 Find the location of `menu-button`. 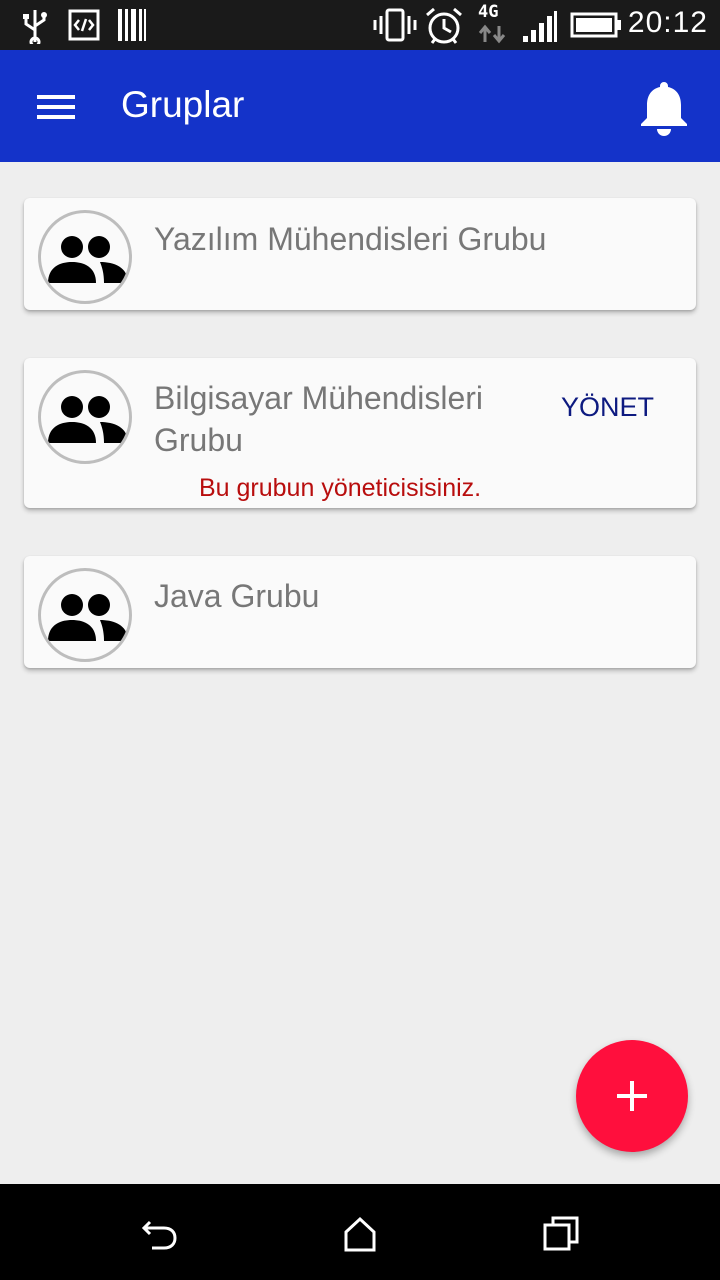

menu-button is located at coordinates (56, 106).